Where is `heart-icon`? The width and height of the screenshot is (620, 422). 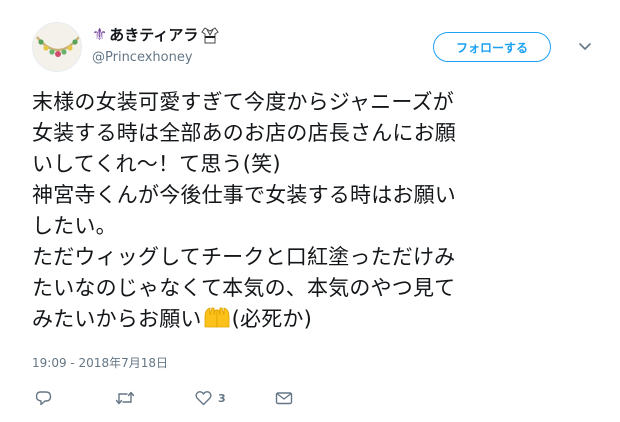 heart-icon is located at coordinates (203, 398).